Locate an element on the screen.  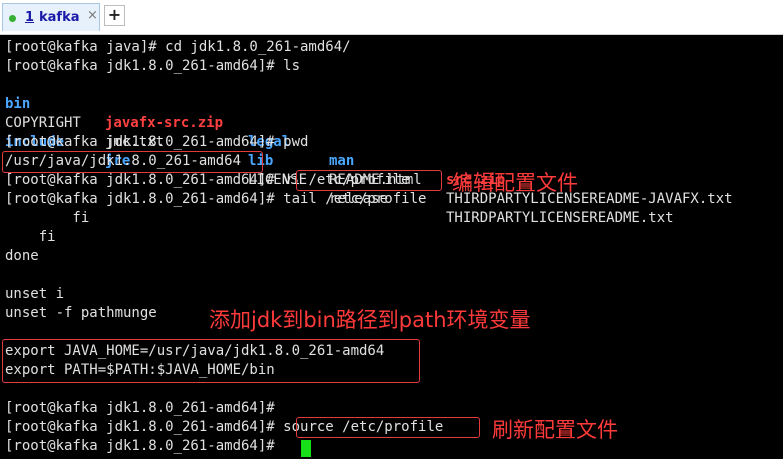
tab-bar: 1 kafka × + is located at coordinates (391, 17).